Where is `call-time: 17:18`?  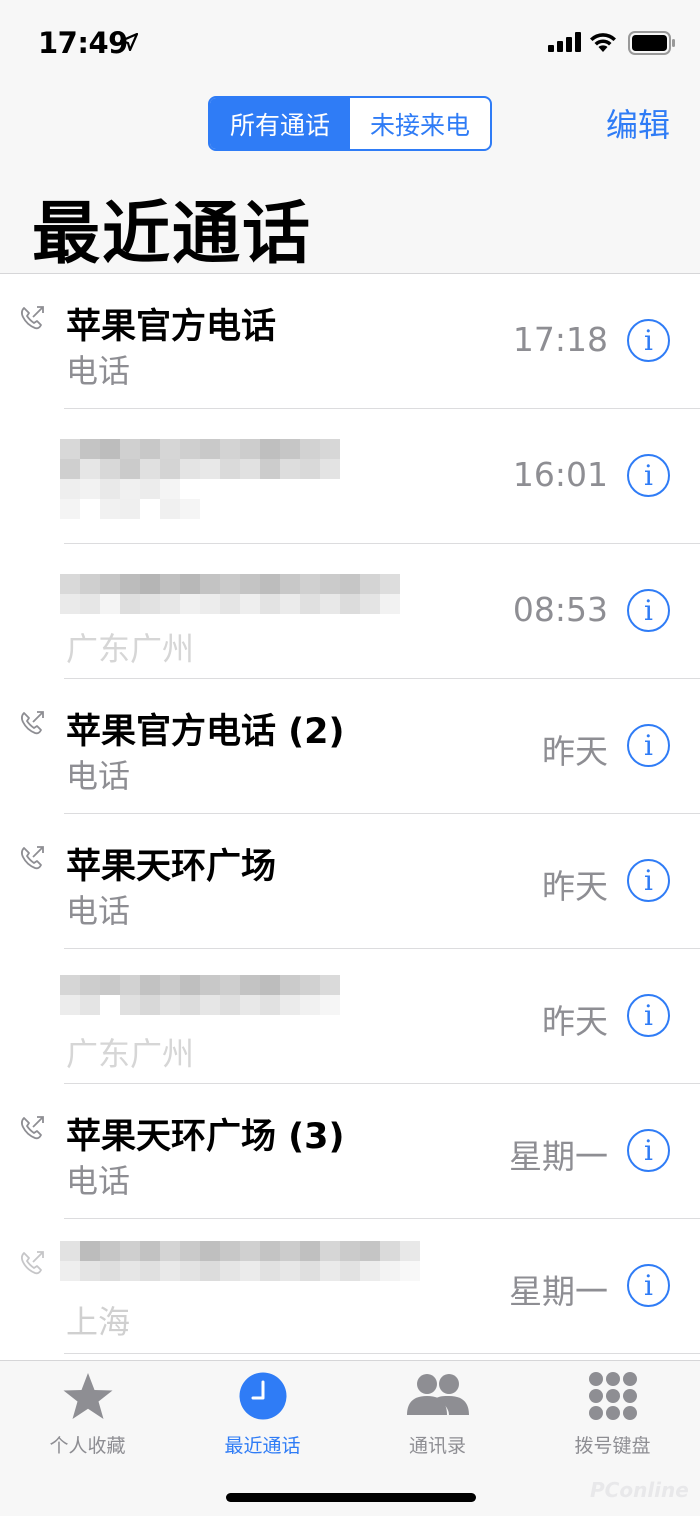 call-time: 17:18 is located at coordinates (560, 339).